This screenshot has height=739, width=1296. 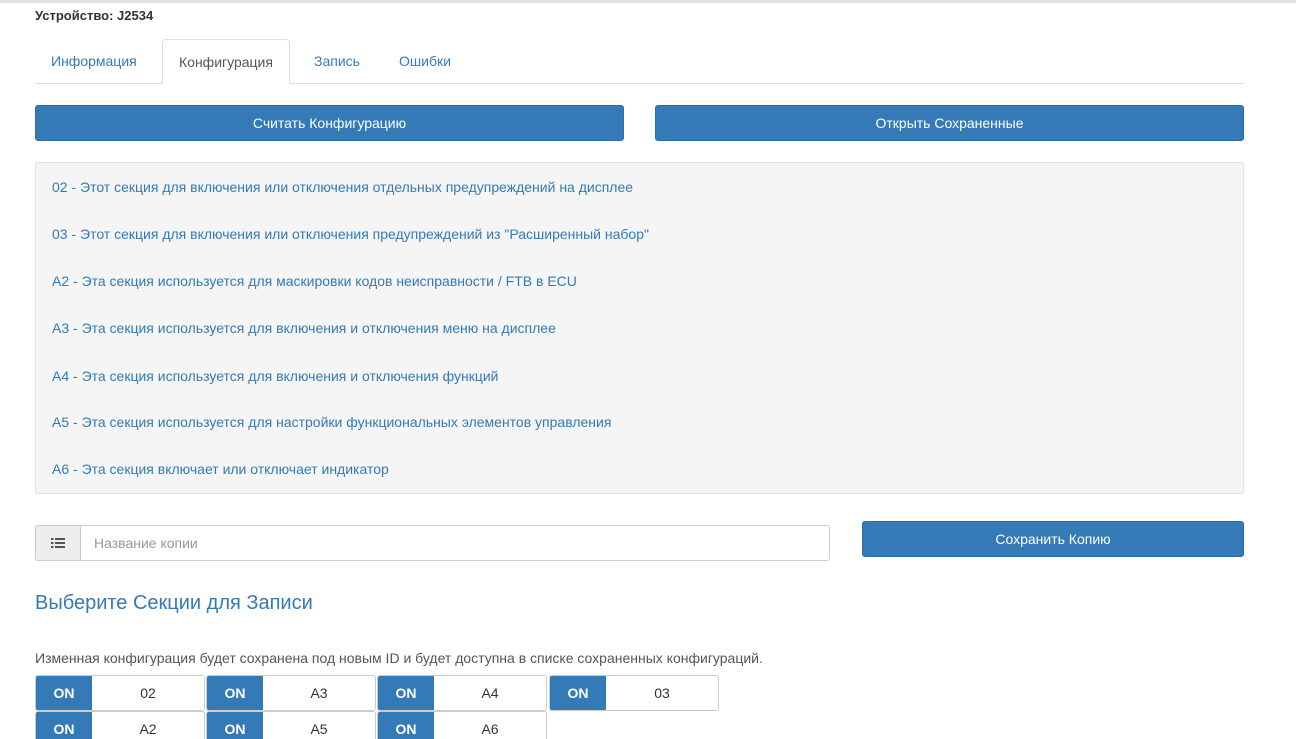 What do you see at coordinates (662, 693) in the screenshot?
I see `toggle-label: 03` at bounding box center [662, 693].